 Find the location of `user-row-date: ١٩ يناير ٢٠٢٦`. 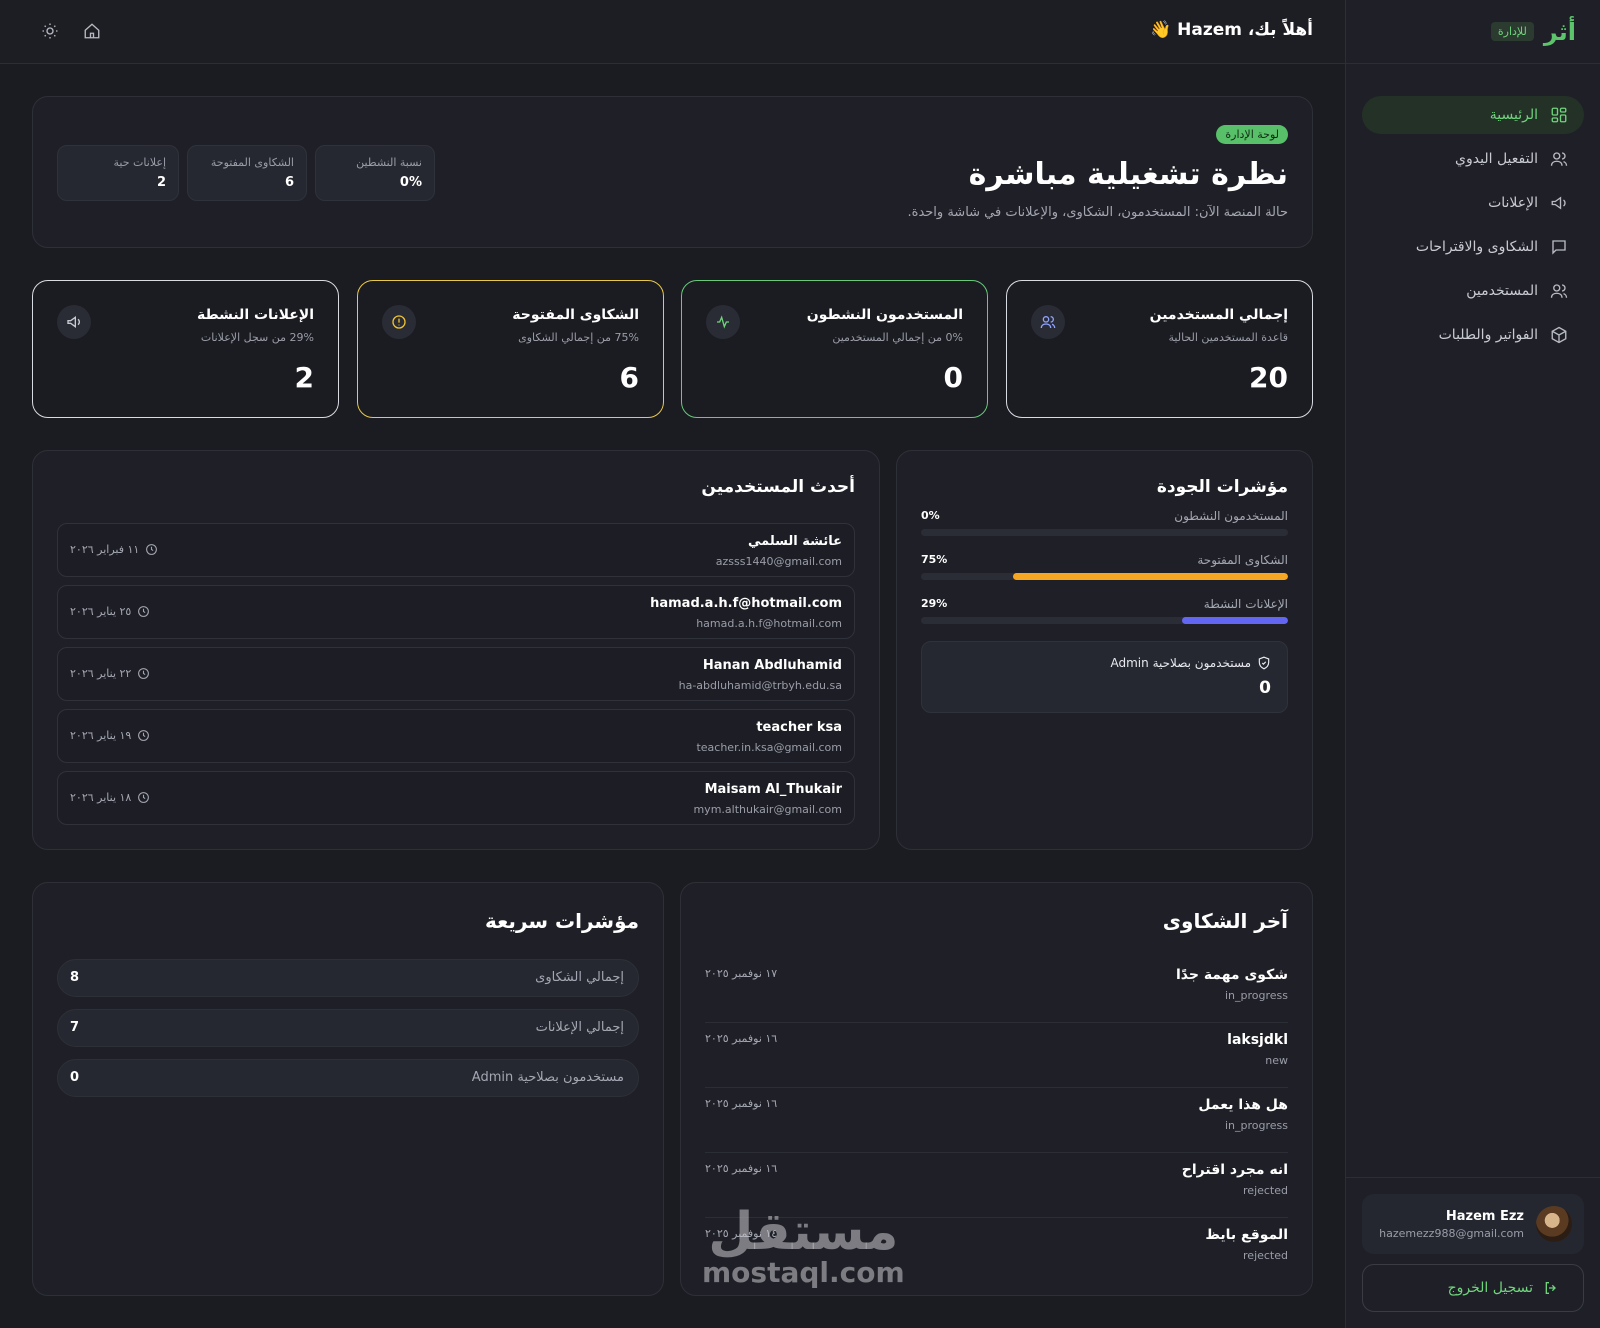

user-row-date: ١٩ يناير ٢٠٢٦ is located at coordinates (110, 735).